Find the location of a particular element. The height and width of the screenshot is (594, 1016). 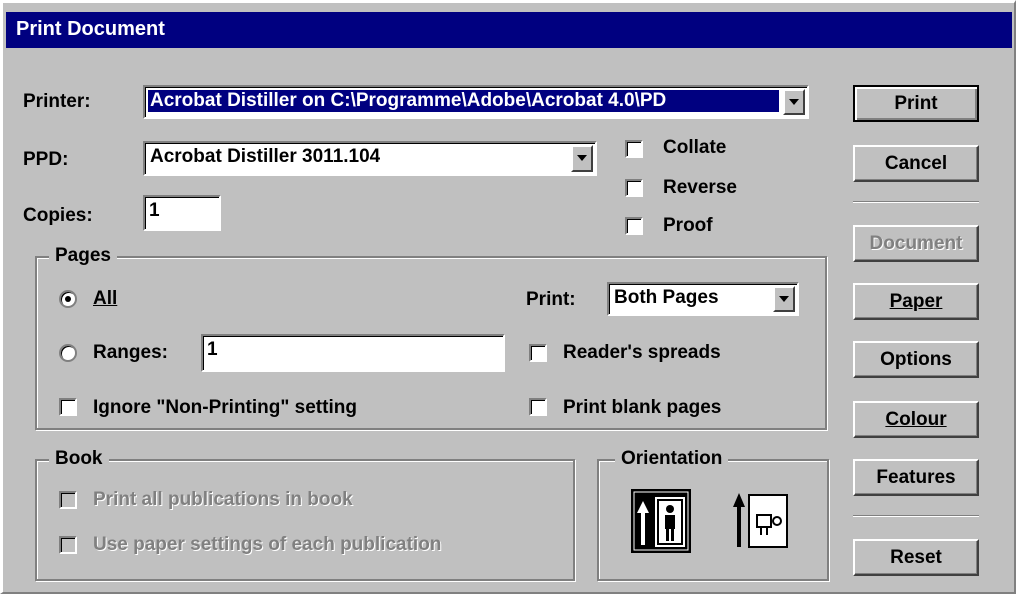

print-all-publications-label: Print all publications in book is located at coordinates (223, 499).